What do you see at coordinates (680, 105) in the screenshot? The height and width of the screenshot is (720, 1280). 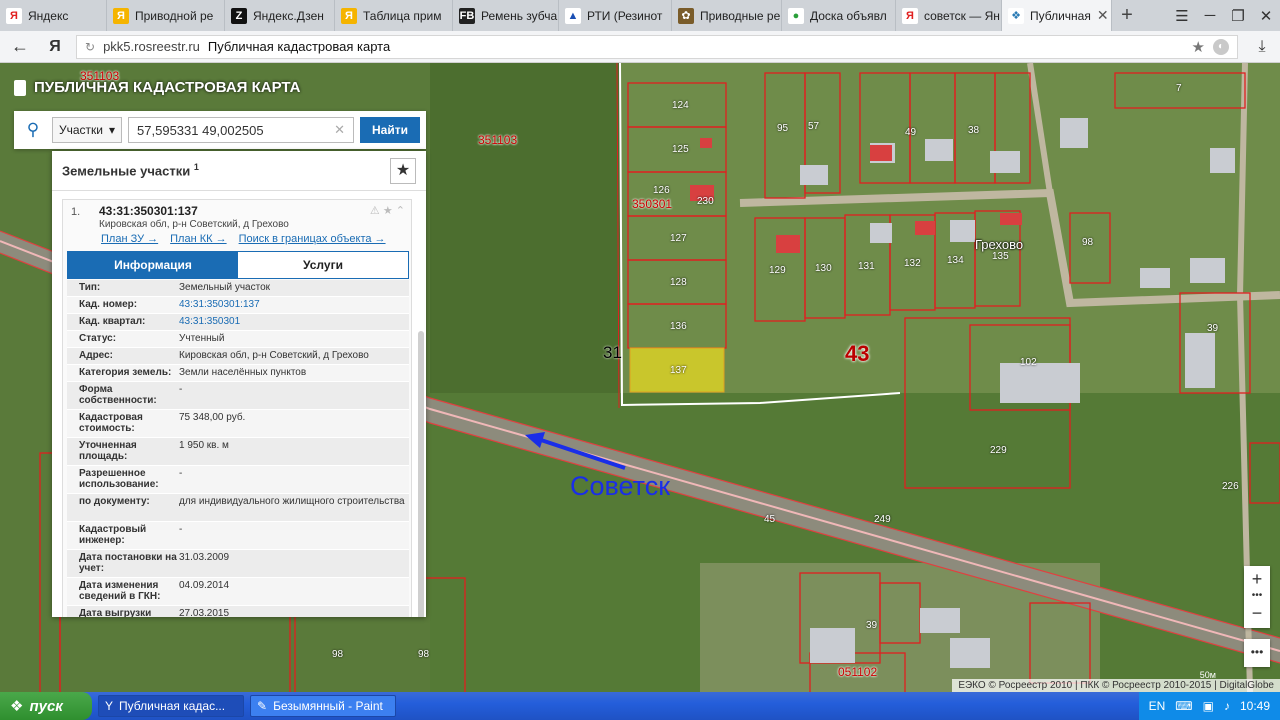 I see `map-label: 124` at bounding box center [680, 105].